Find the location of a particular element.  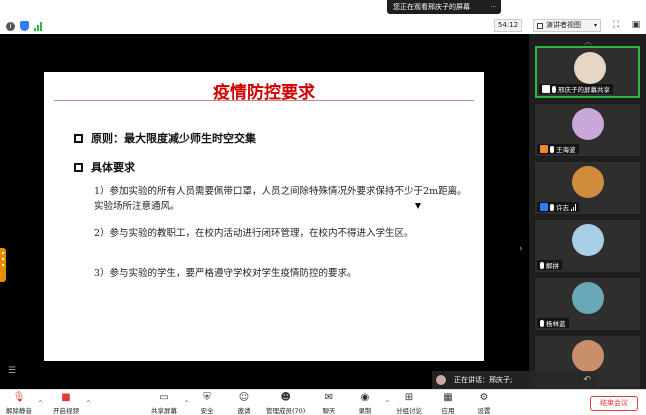

members-icon: ☻ is located at coordinates (285, 397).